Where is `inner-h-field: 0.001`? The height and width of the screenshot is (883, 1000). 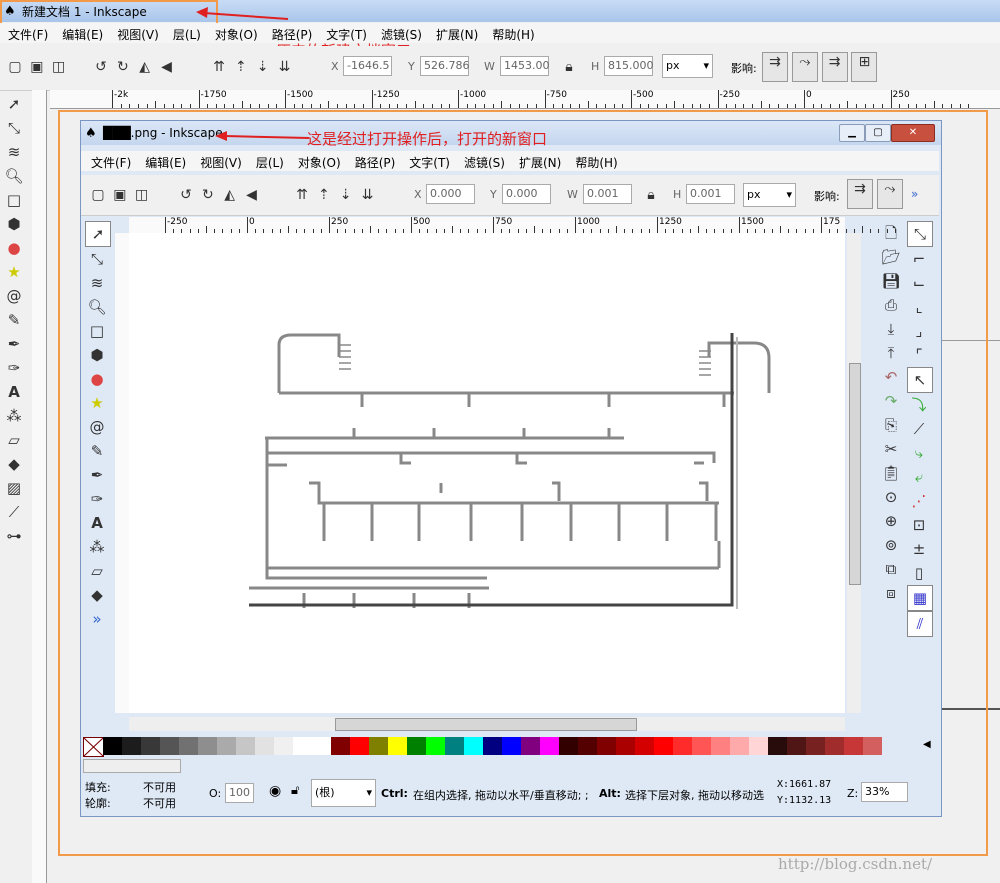
inner-h-field: 0.001 is located at coordinates (710, 194).